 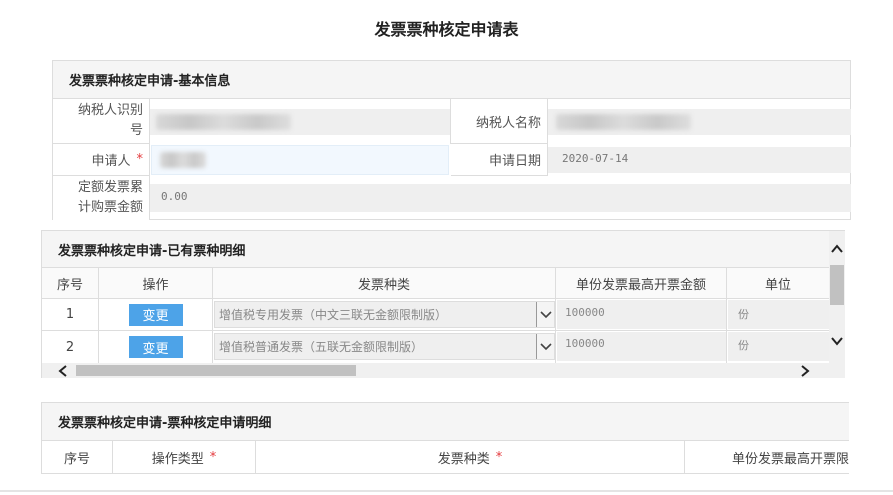 I want to click on basic-info-header: 发票票种核定申请-基本信息, so click(x=451, y=80).